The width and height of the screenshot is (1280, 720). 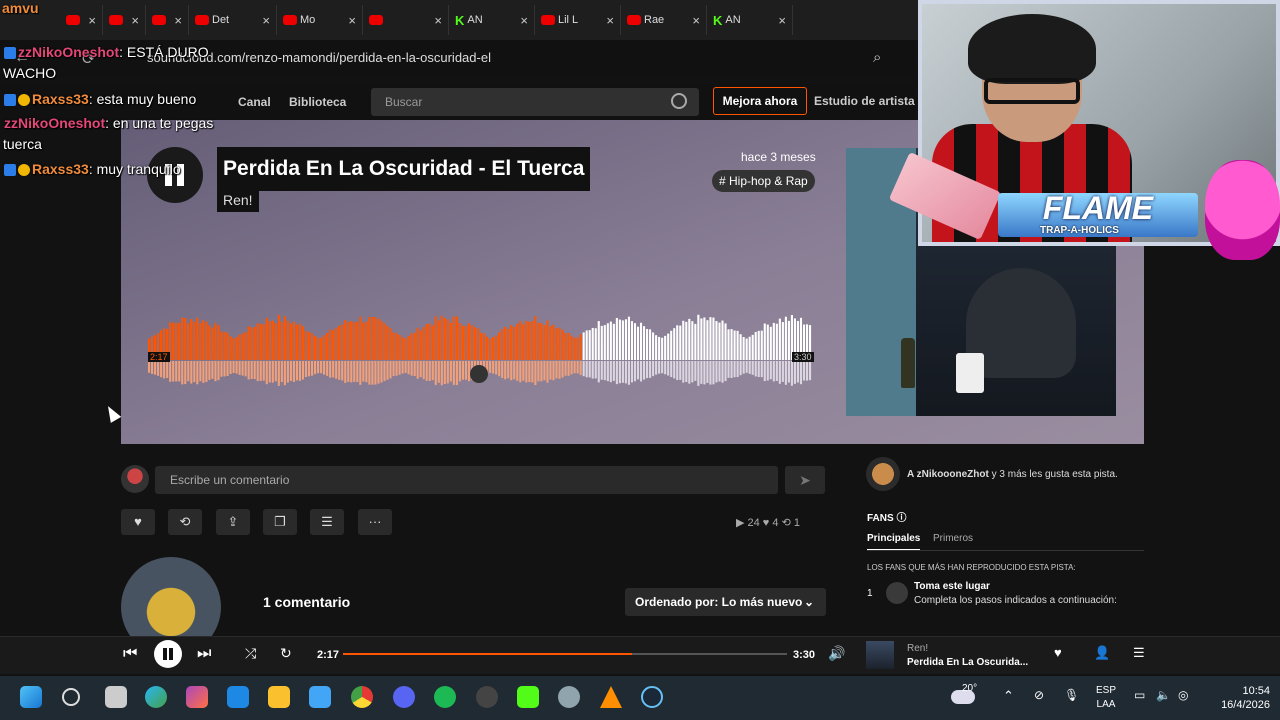 I want to click on store-icon, so click(x=320, y=697).